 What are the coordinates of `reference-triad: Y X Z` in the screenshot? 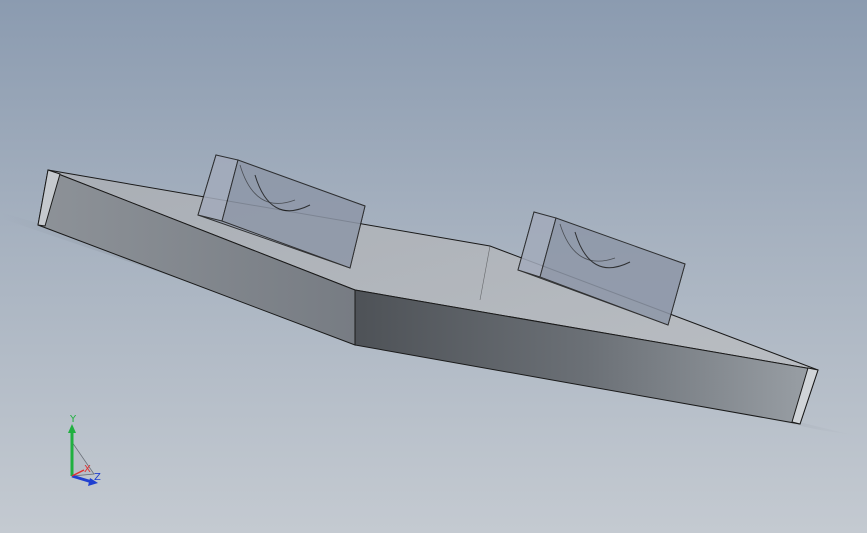 It's located at (84, 450).